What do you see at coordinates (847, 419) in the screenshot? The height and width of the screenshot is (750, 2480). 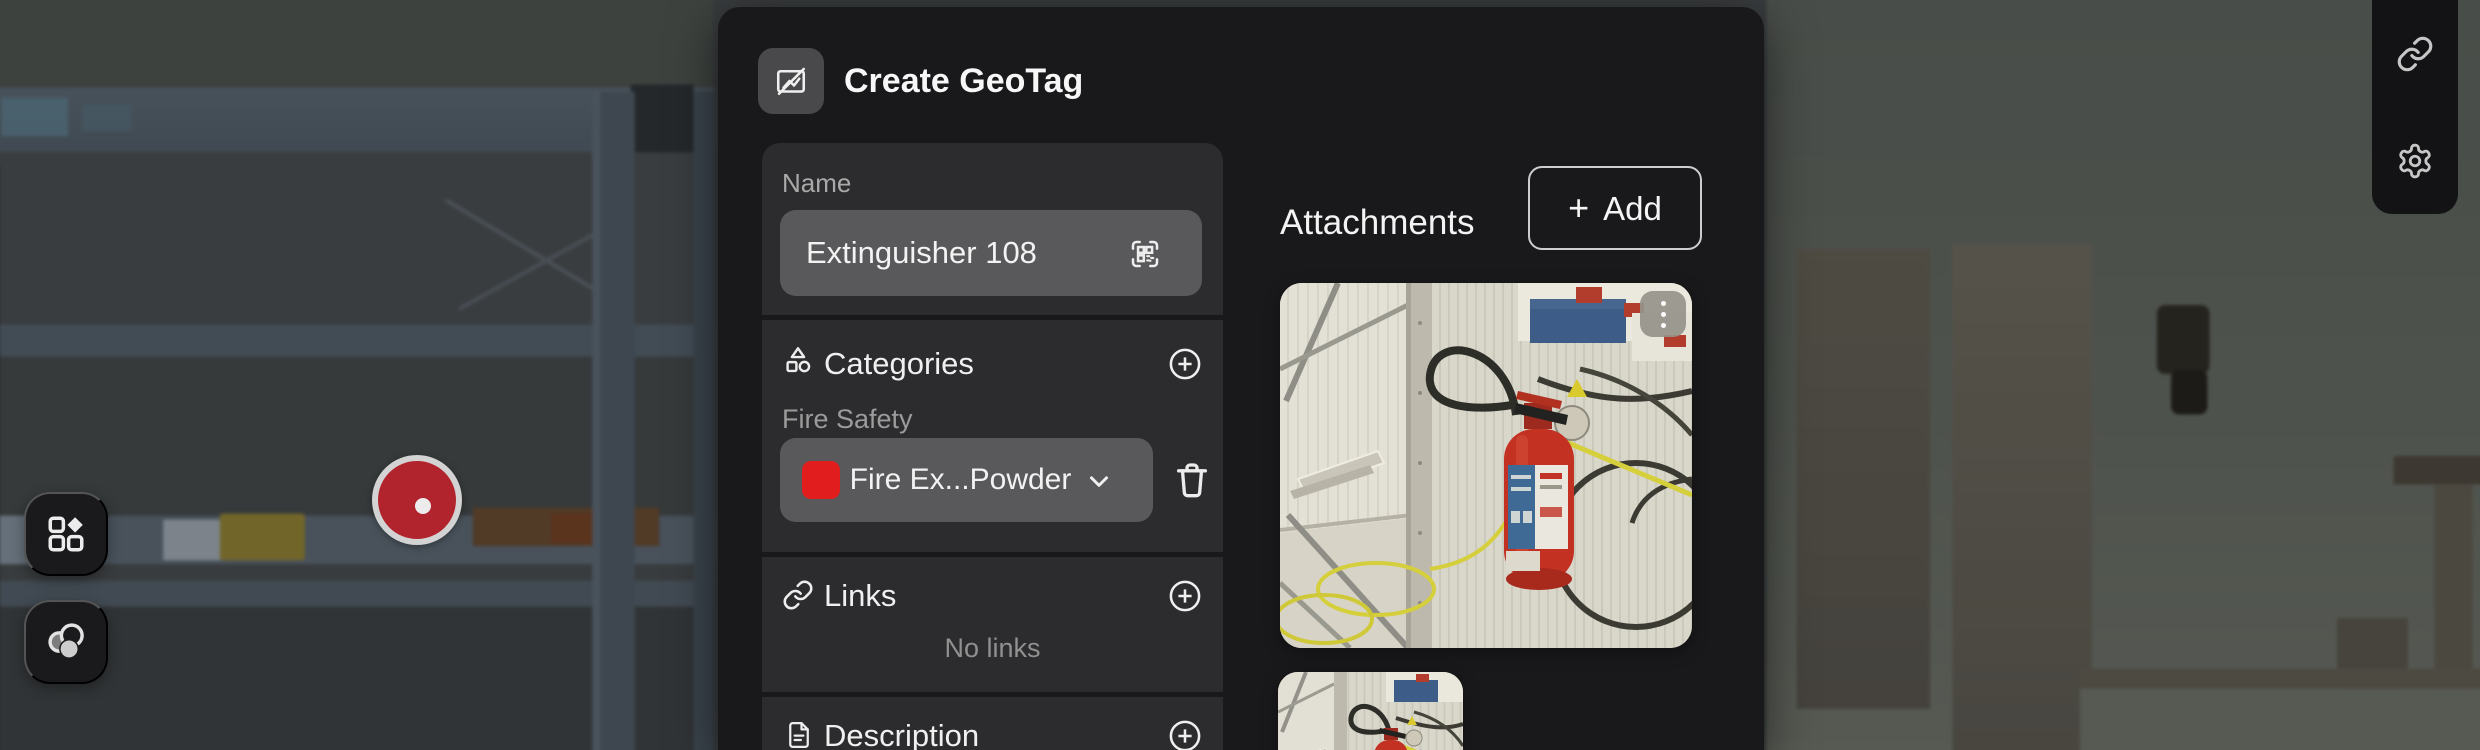 I see `category-group-label: Fire Safety` at bounding box center [847, 419].